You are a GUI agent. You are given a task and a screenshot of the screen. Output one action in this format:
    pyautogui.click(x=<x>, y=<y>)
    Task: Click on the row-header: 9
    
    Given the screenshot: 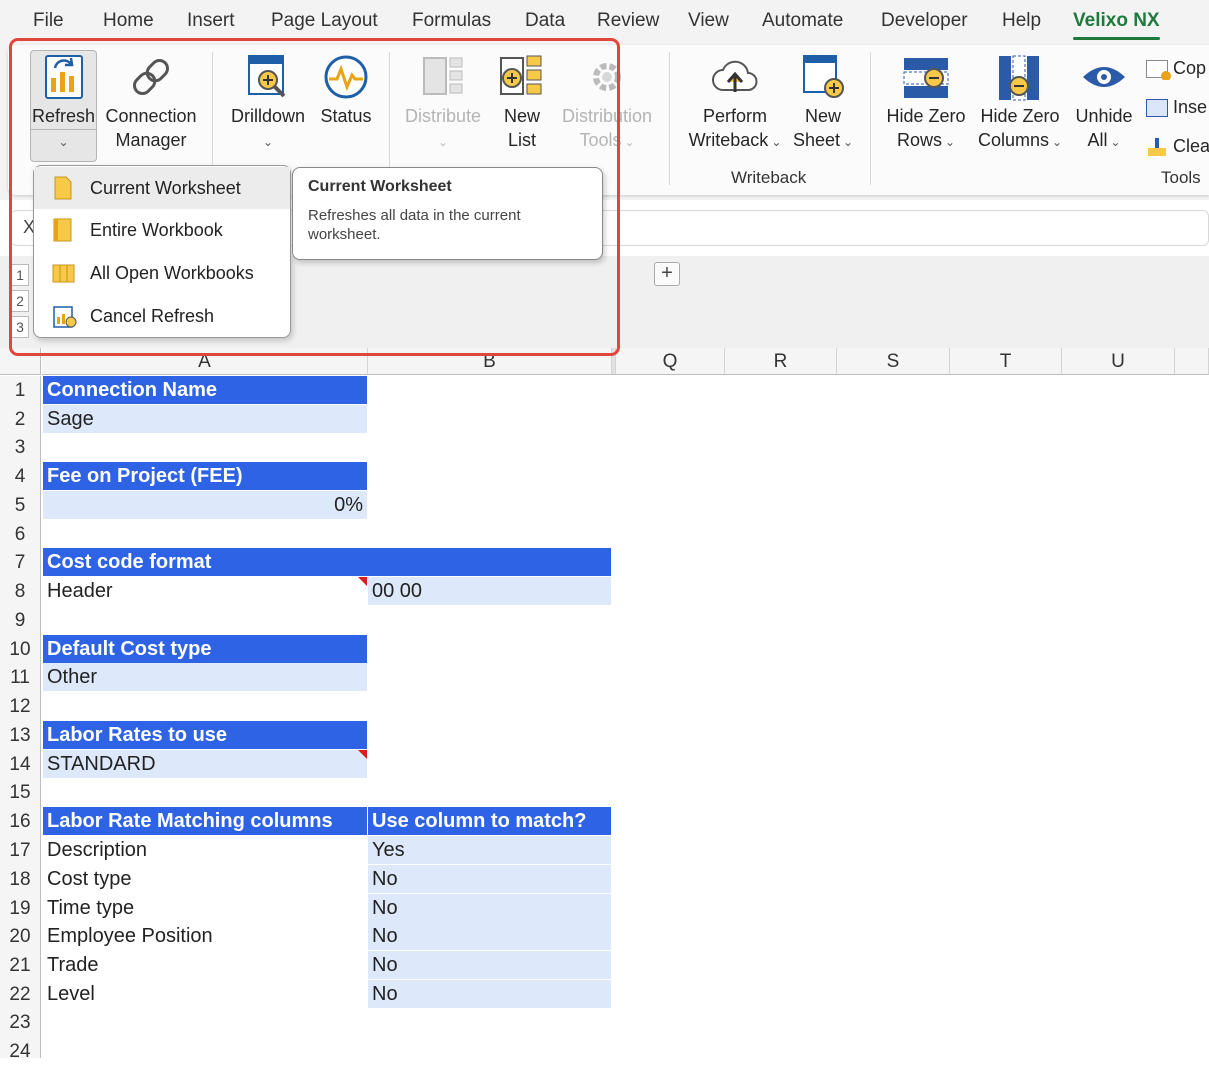 What is the action you would take?
    pyautogui.click(x=20, y=620)
    